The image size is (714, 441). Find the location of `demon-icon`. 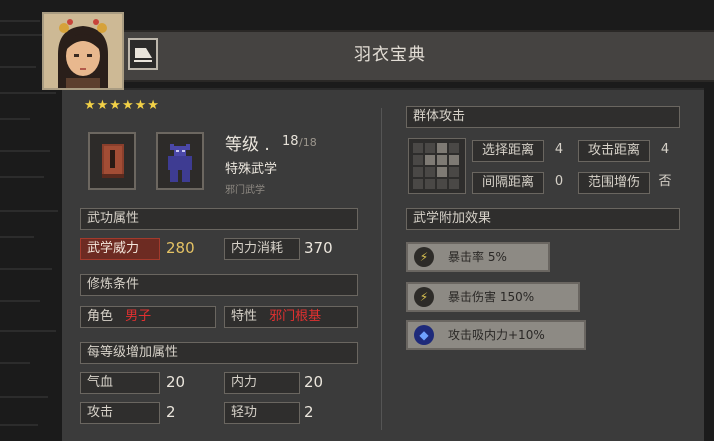

demon-icon is located at coordinates (180, 163).